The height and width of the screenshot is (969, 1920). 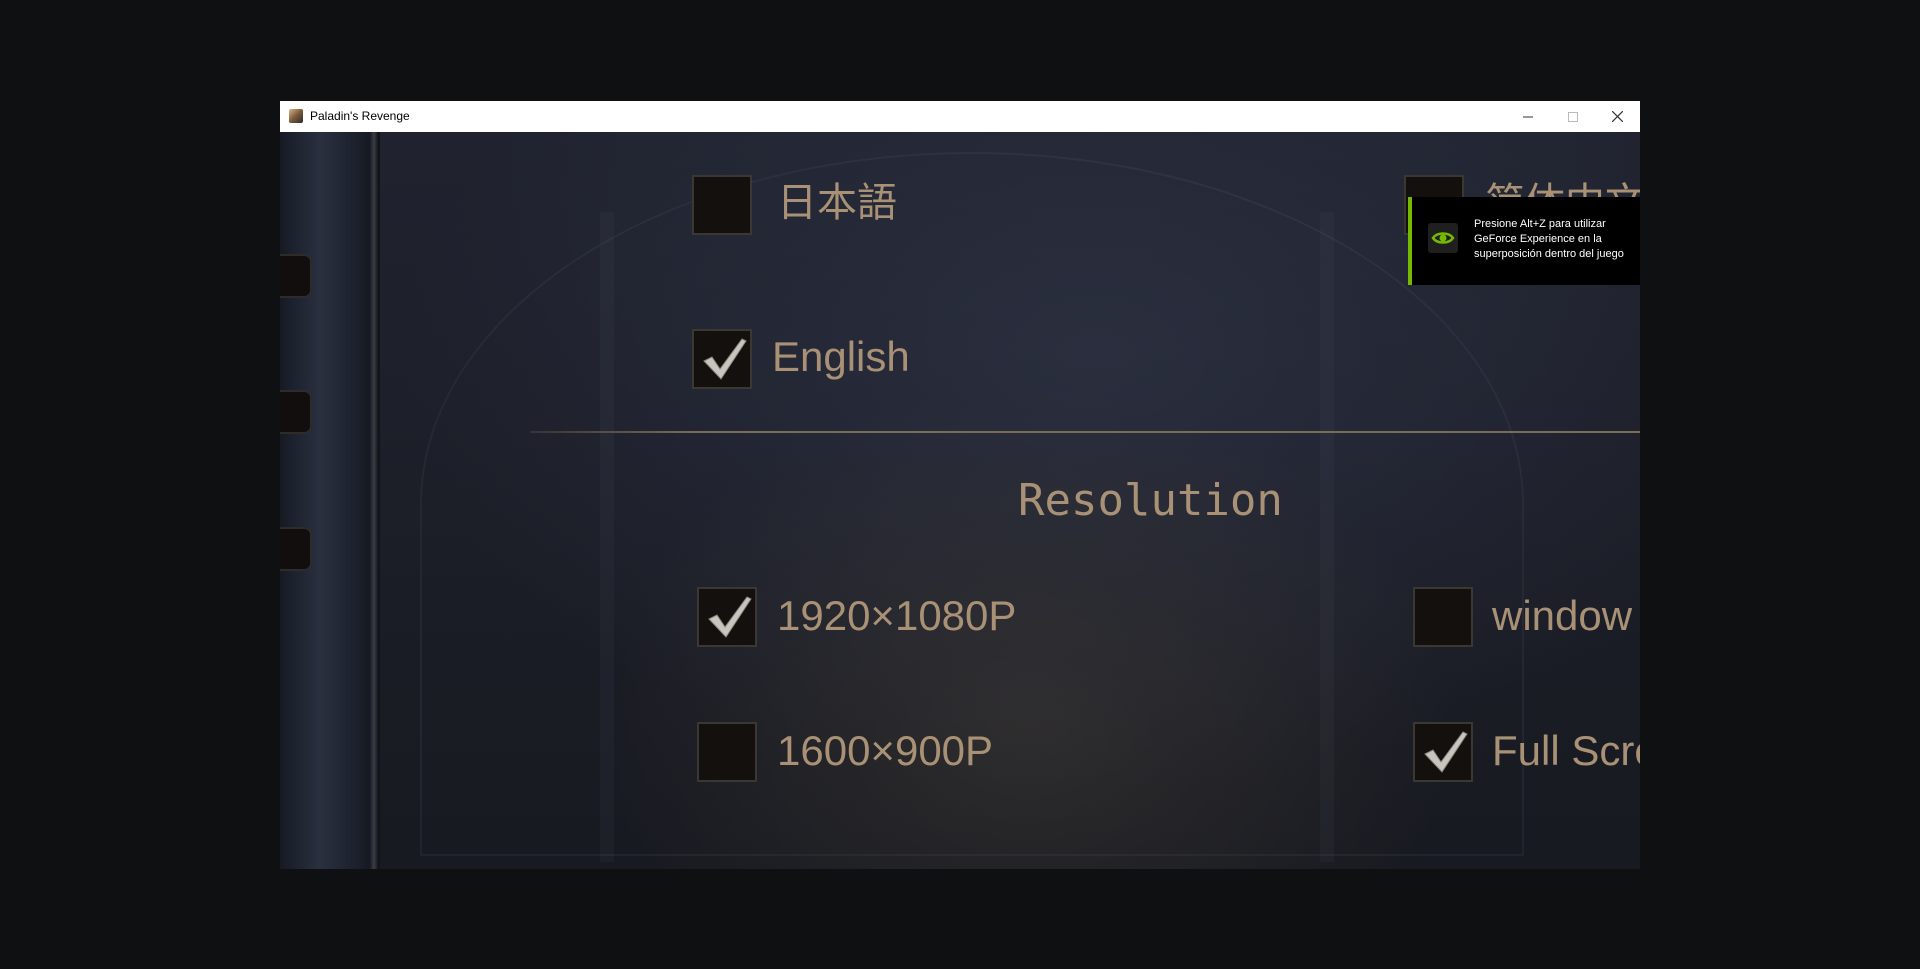 I want to click on maximize-button, so click(x=1572, y=116).